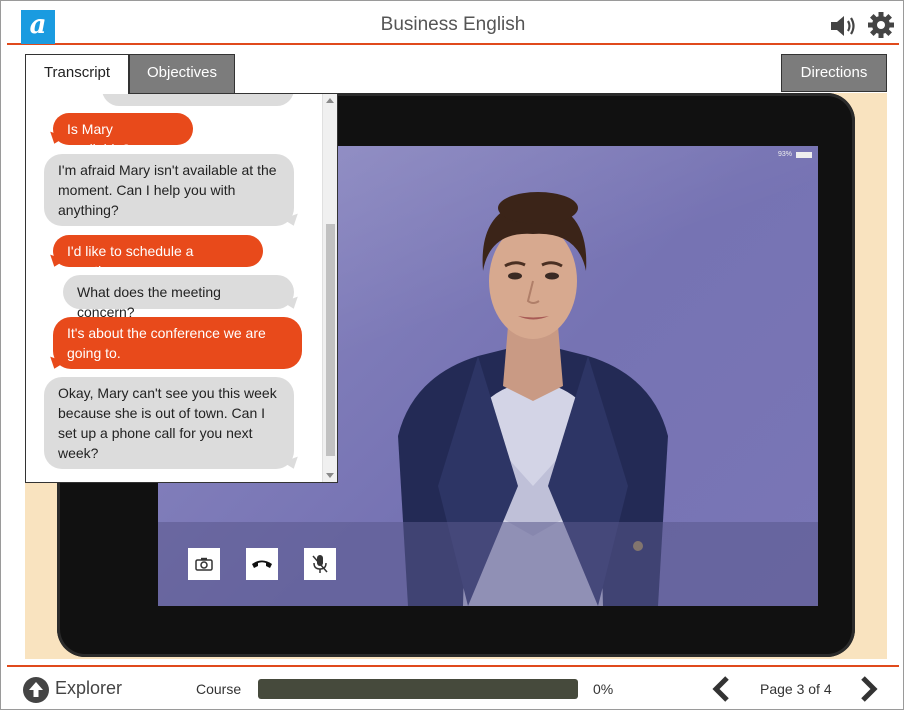 Image resolution: width=904 pixels, height=710 pixels. I want to click on footer: Explorer Course 0% Page 3 of 4, so click(453, 686).